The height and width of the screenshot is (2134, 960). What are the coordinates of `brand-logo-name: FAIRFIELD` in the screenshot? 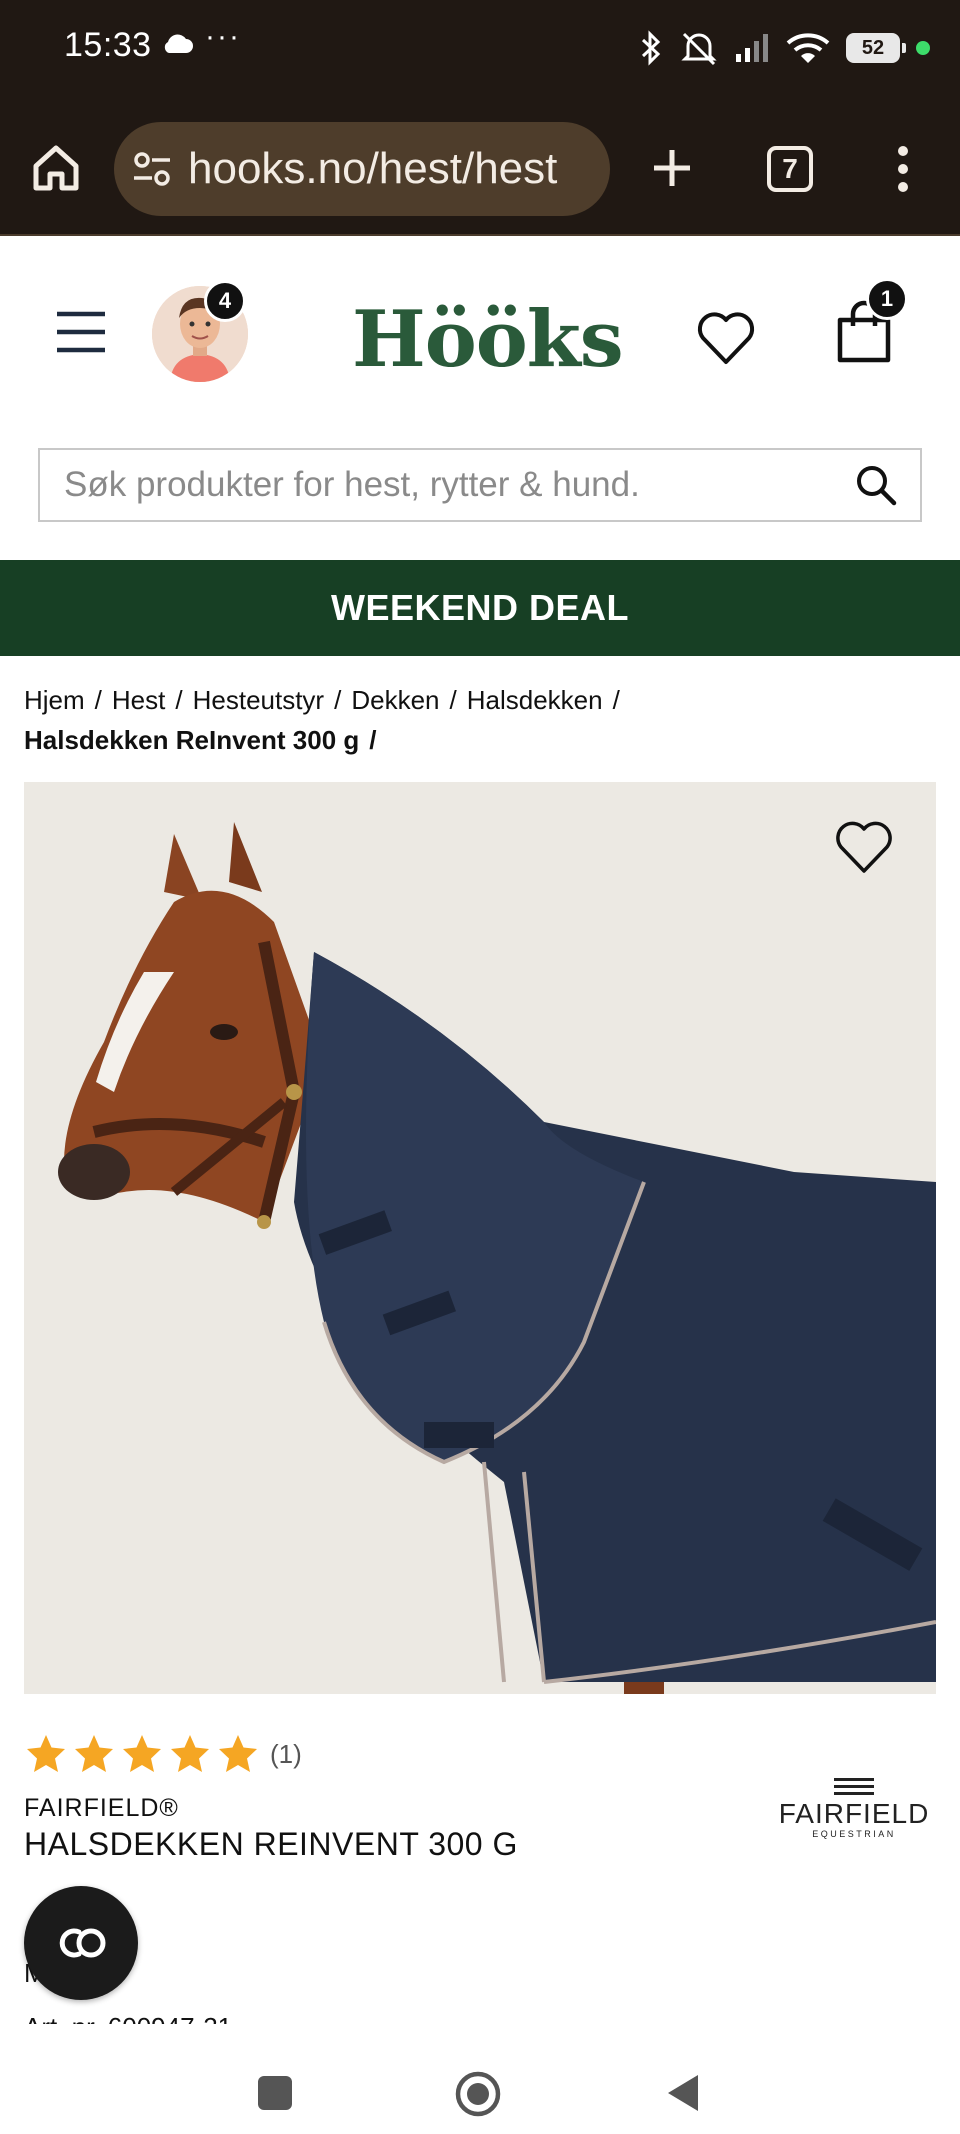 It's located at (854, 1813).